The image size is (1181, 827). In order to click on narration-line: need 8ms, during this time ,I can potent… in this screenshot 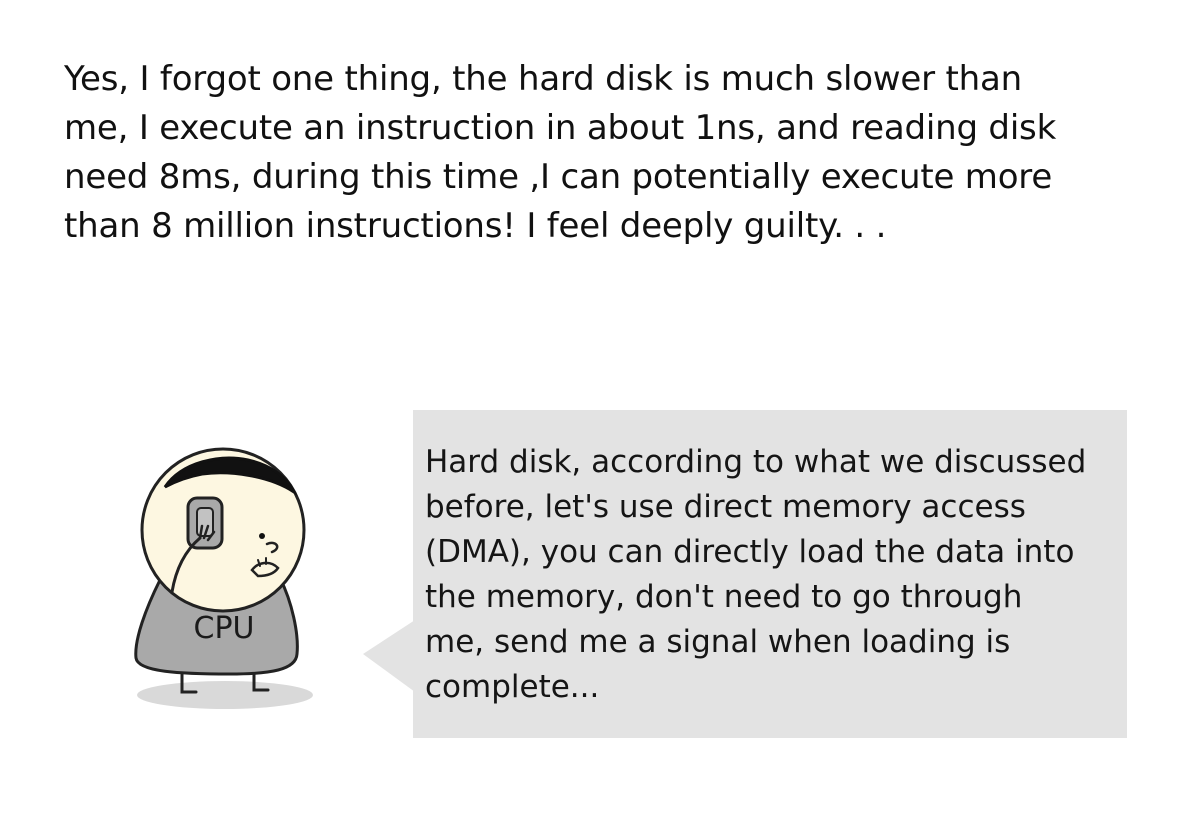, I will do `click(558, 177)`.